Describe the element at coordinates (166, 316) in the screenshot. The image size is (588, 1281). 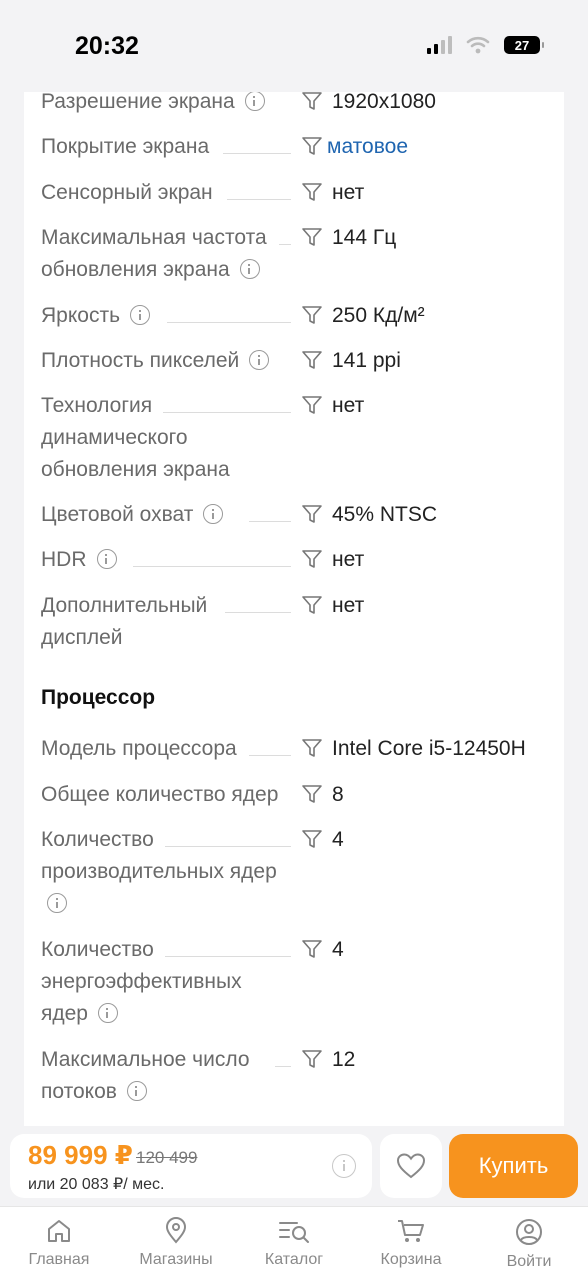
I see `spec-name: Яркость` at that location.